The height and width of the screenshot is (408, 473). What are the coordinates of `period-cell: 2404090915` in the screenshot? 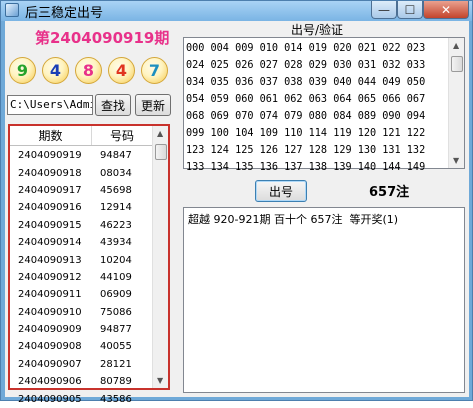 It's located at (50, 225).